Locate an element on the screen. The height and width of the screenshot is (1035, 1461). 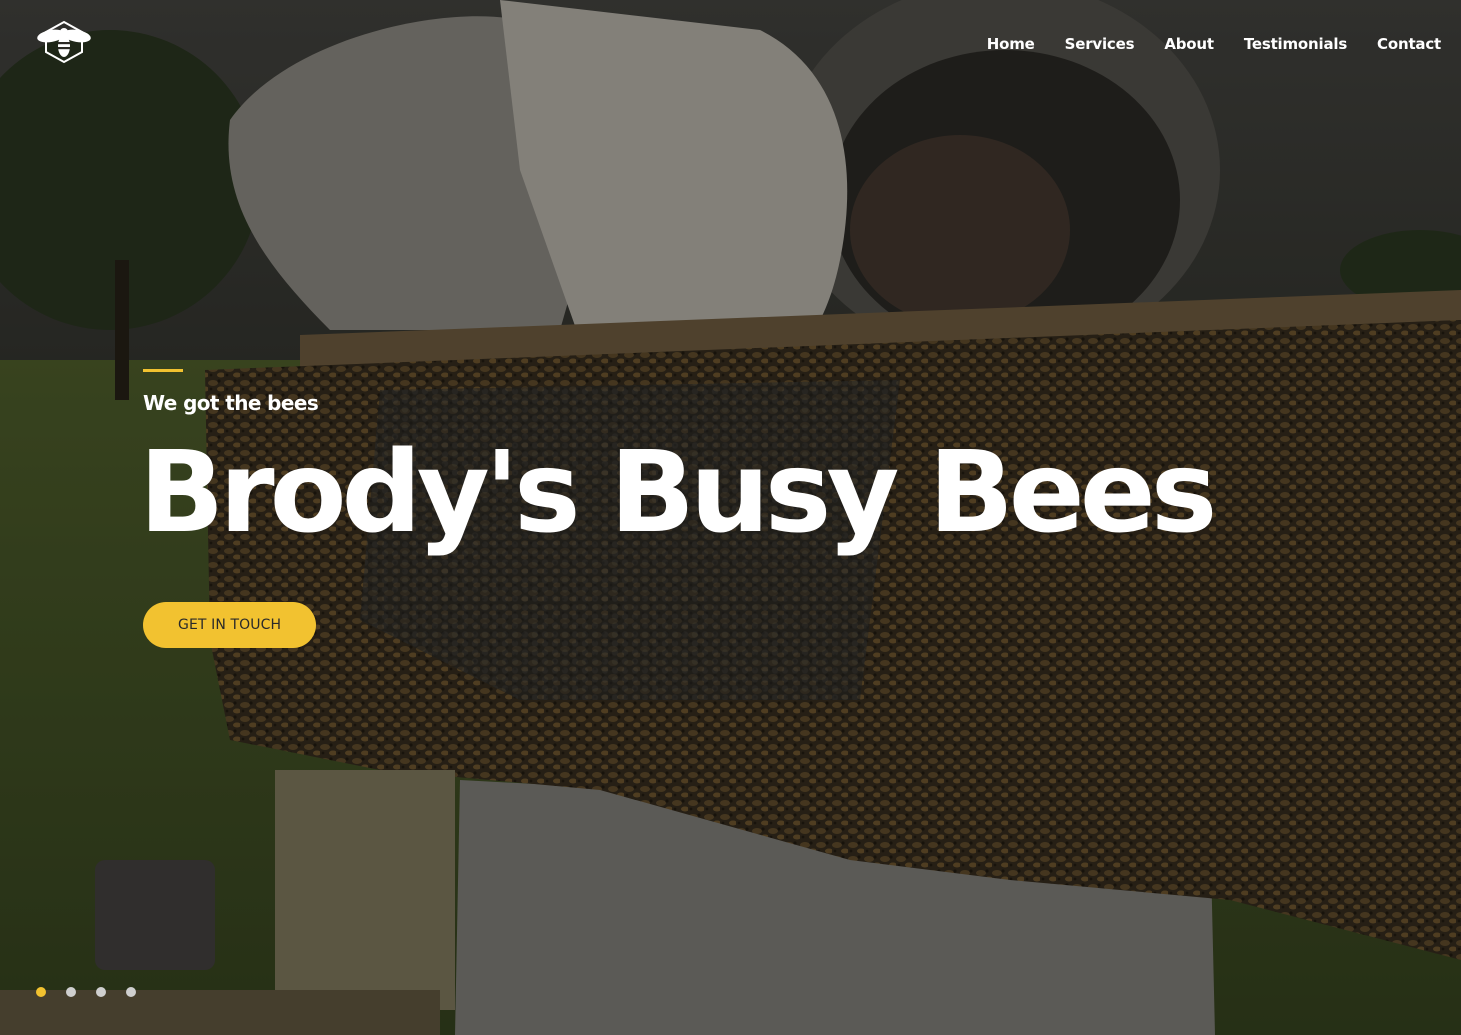
hero-tagline: We got the bees is located at coordinates (231, 403).